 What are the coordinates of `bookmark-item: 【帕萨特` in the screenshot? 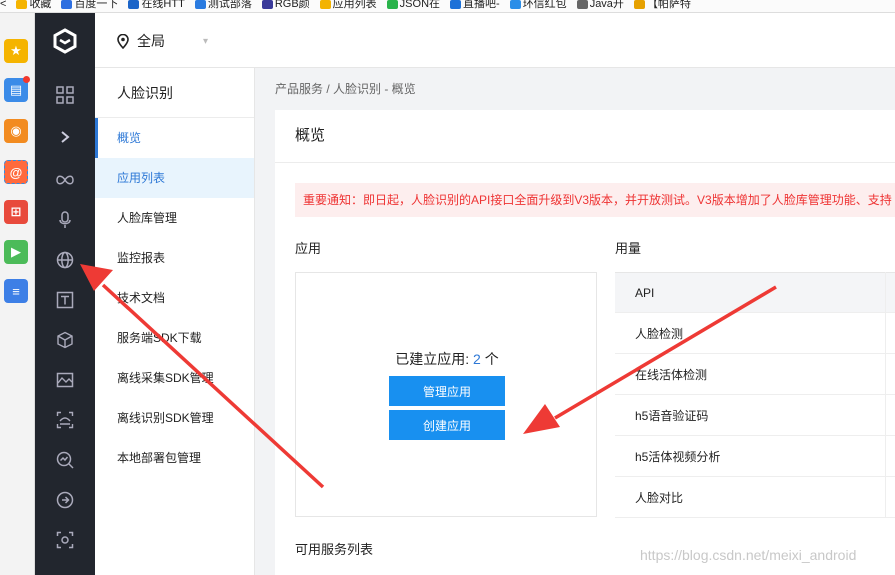 It's located at (662, 5).